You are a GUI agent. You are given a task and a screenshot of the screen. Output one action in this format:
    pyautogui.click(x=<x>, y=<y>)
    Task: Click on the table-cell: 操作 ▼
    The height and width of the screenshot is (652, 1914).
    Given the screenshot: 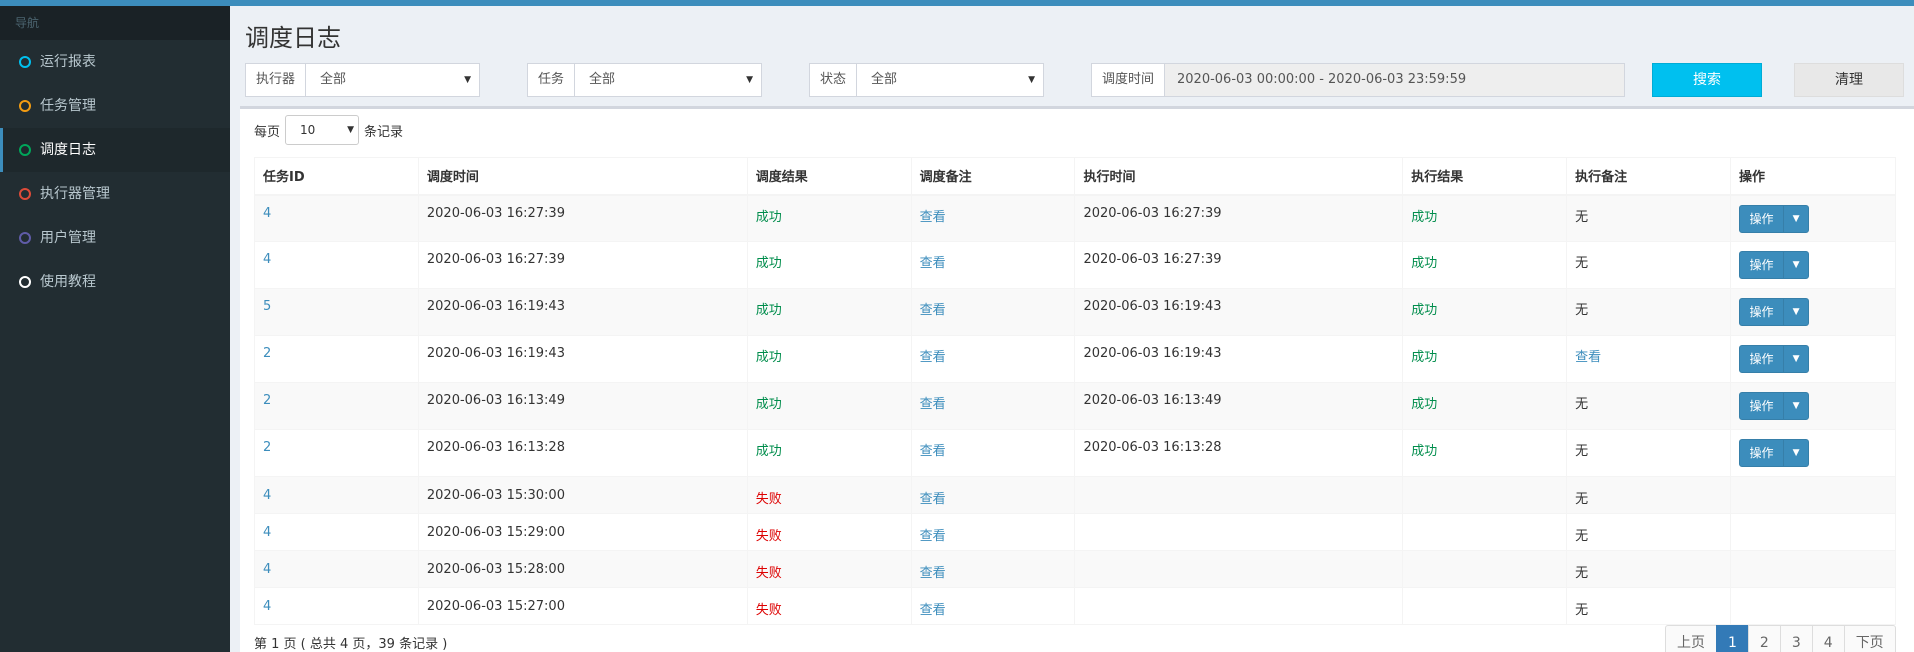 What is the action you would take?
    pyautogui.click(x=1813, y=312)
    